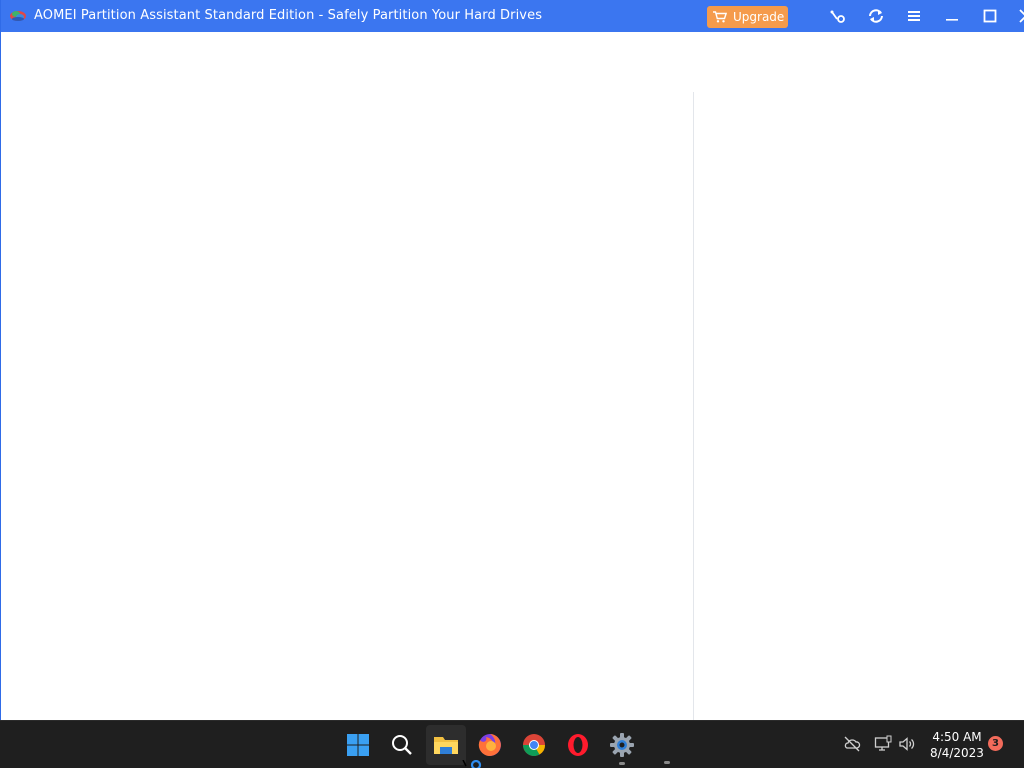 This screenshot has height=769, width=1024. I want to click on maximize-icon, so click(990, 16).